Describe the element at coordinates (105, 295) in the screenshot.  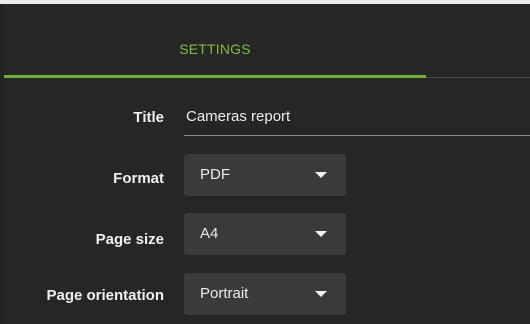
I see `page-orientation-label: Page orientation` at that location.